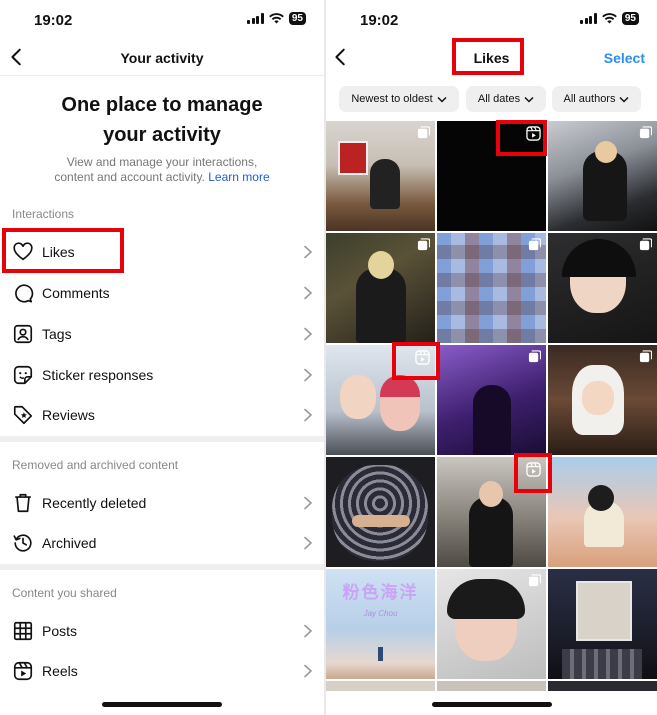 The height and width of the screenshot is (715, 657). Describe the element at coordinates (162, 567) in the screenshot. I see `section-separator` at that location.